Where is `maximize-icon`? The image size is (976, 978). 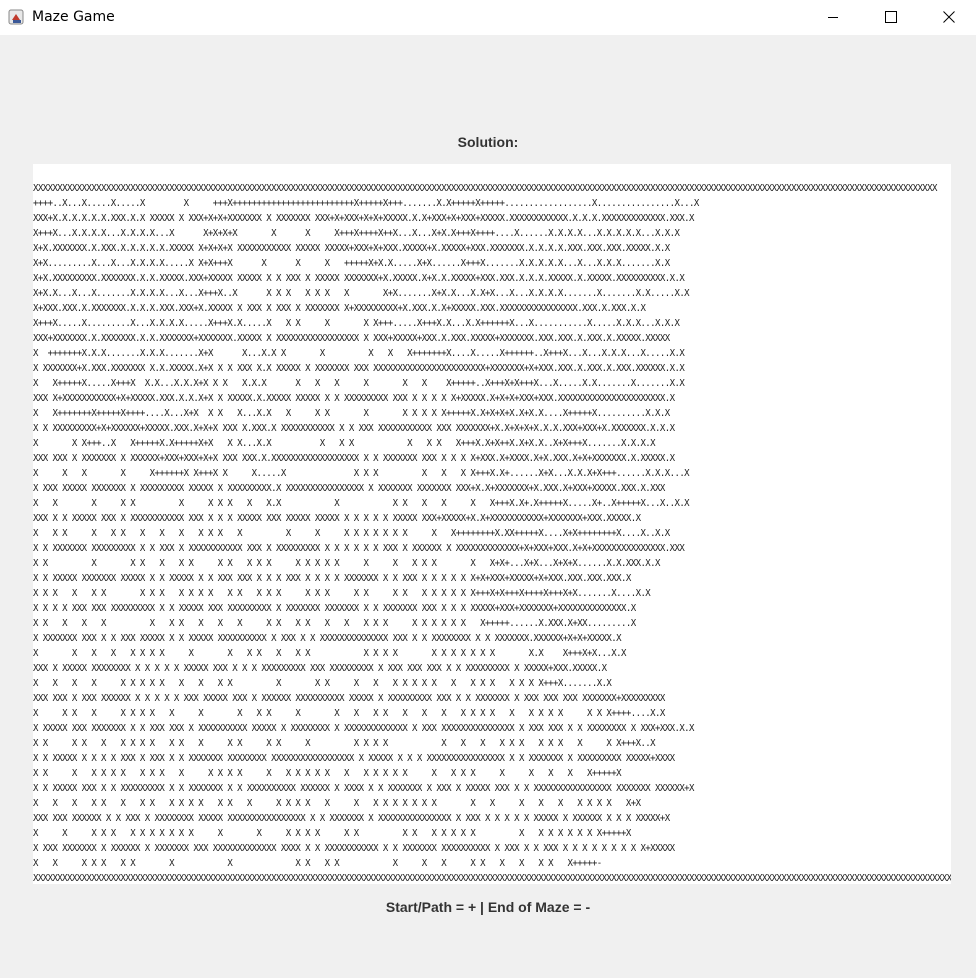
maximize-icon is located at coordinates (891, 17).